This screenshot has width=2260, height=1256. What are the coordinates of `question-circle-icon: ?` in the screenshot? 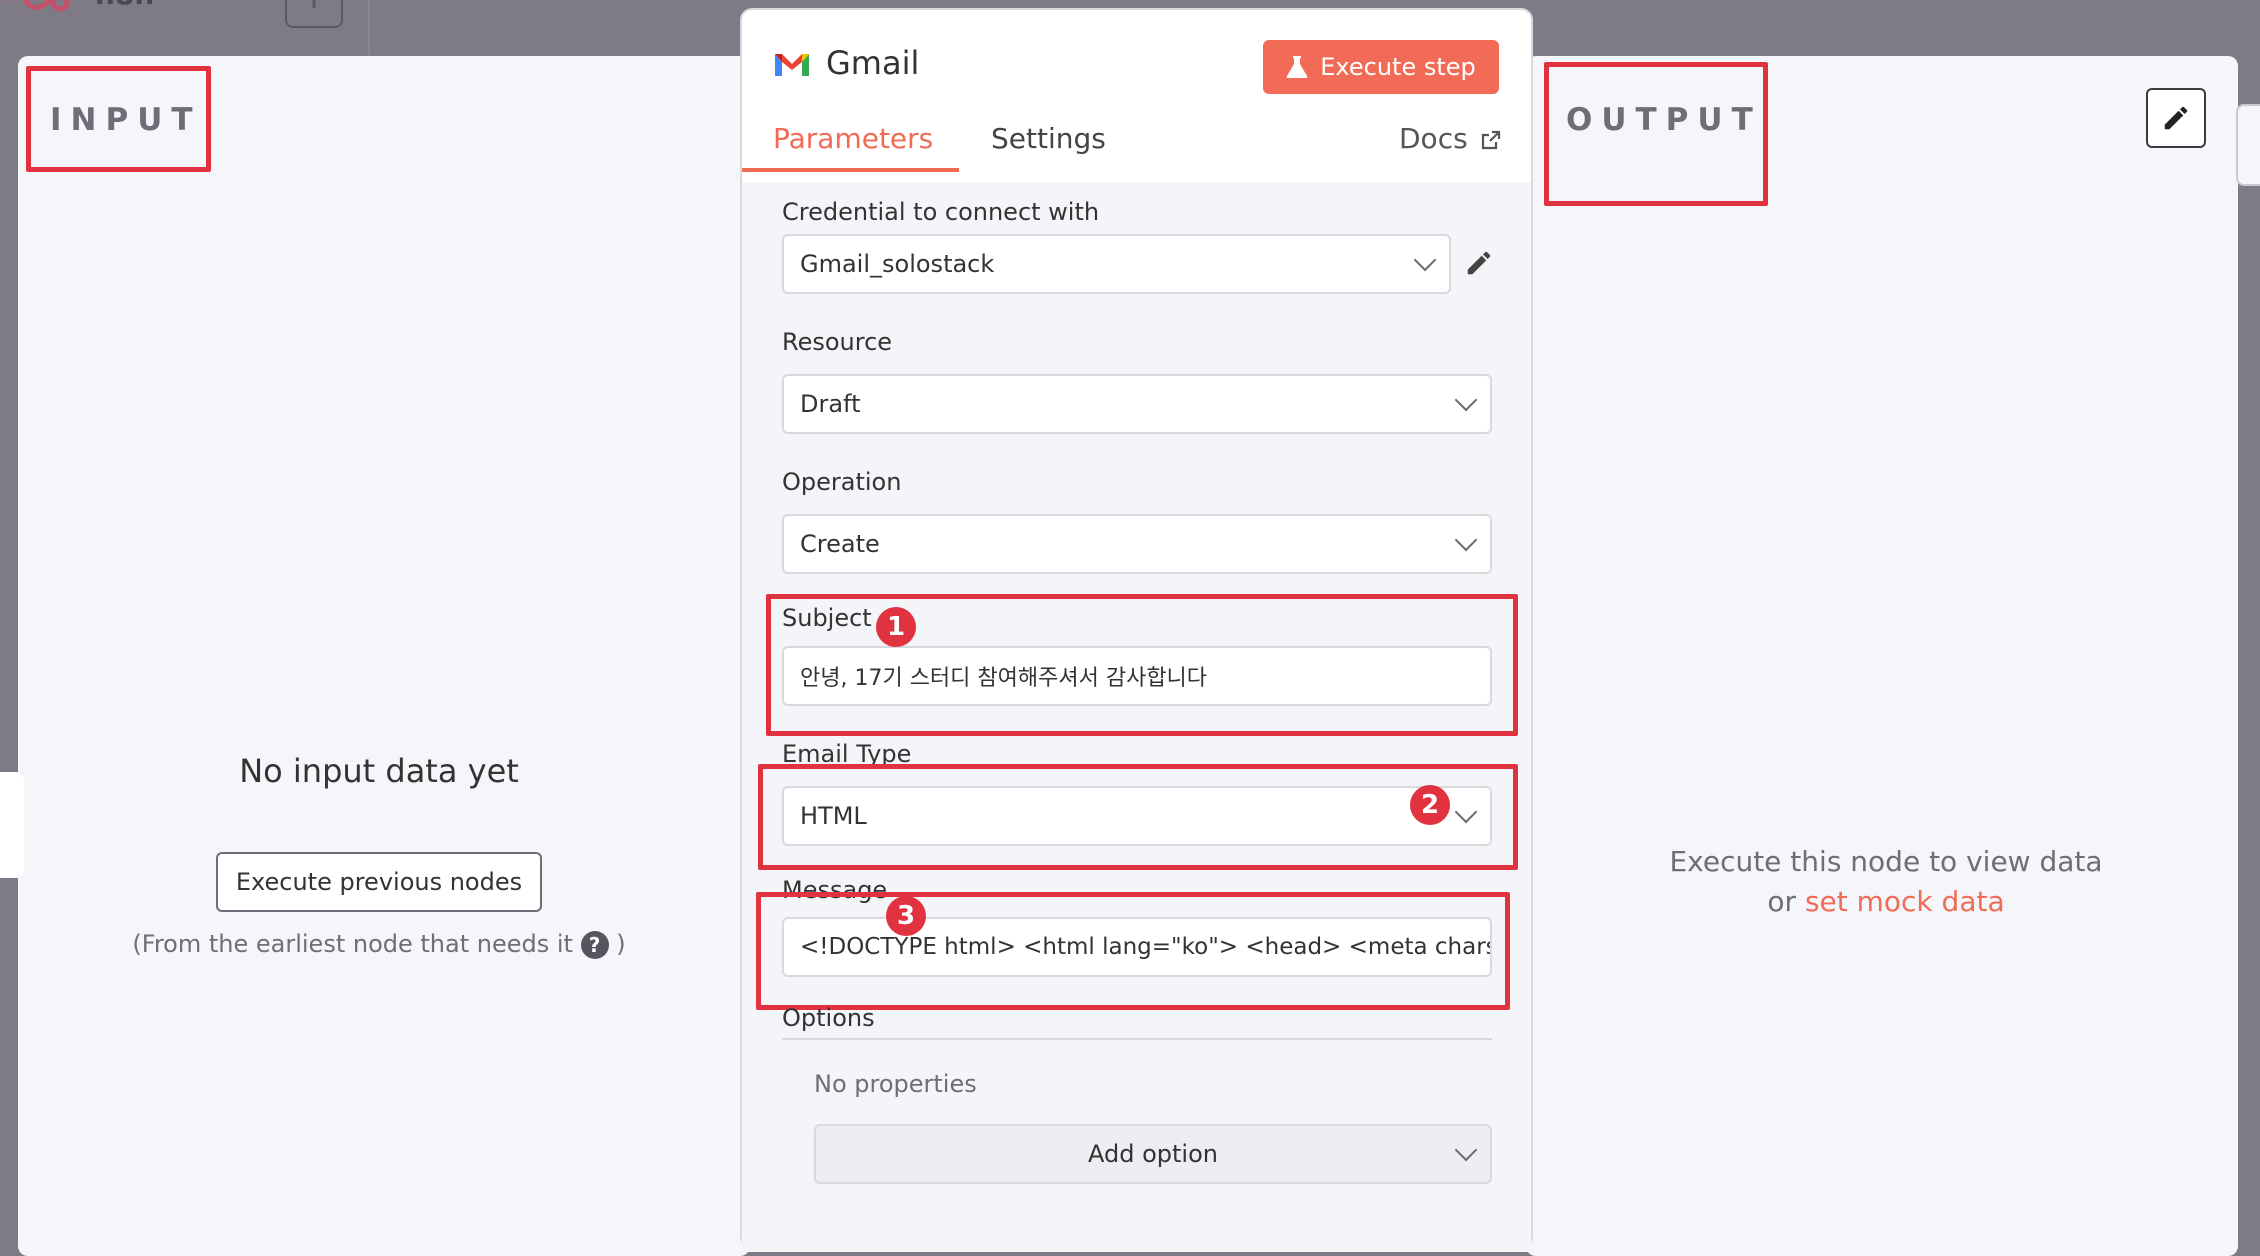 It's located at (594, 945).